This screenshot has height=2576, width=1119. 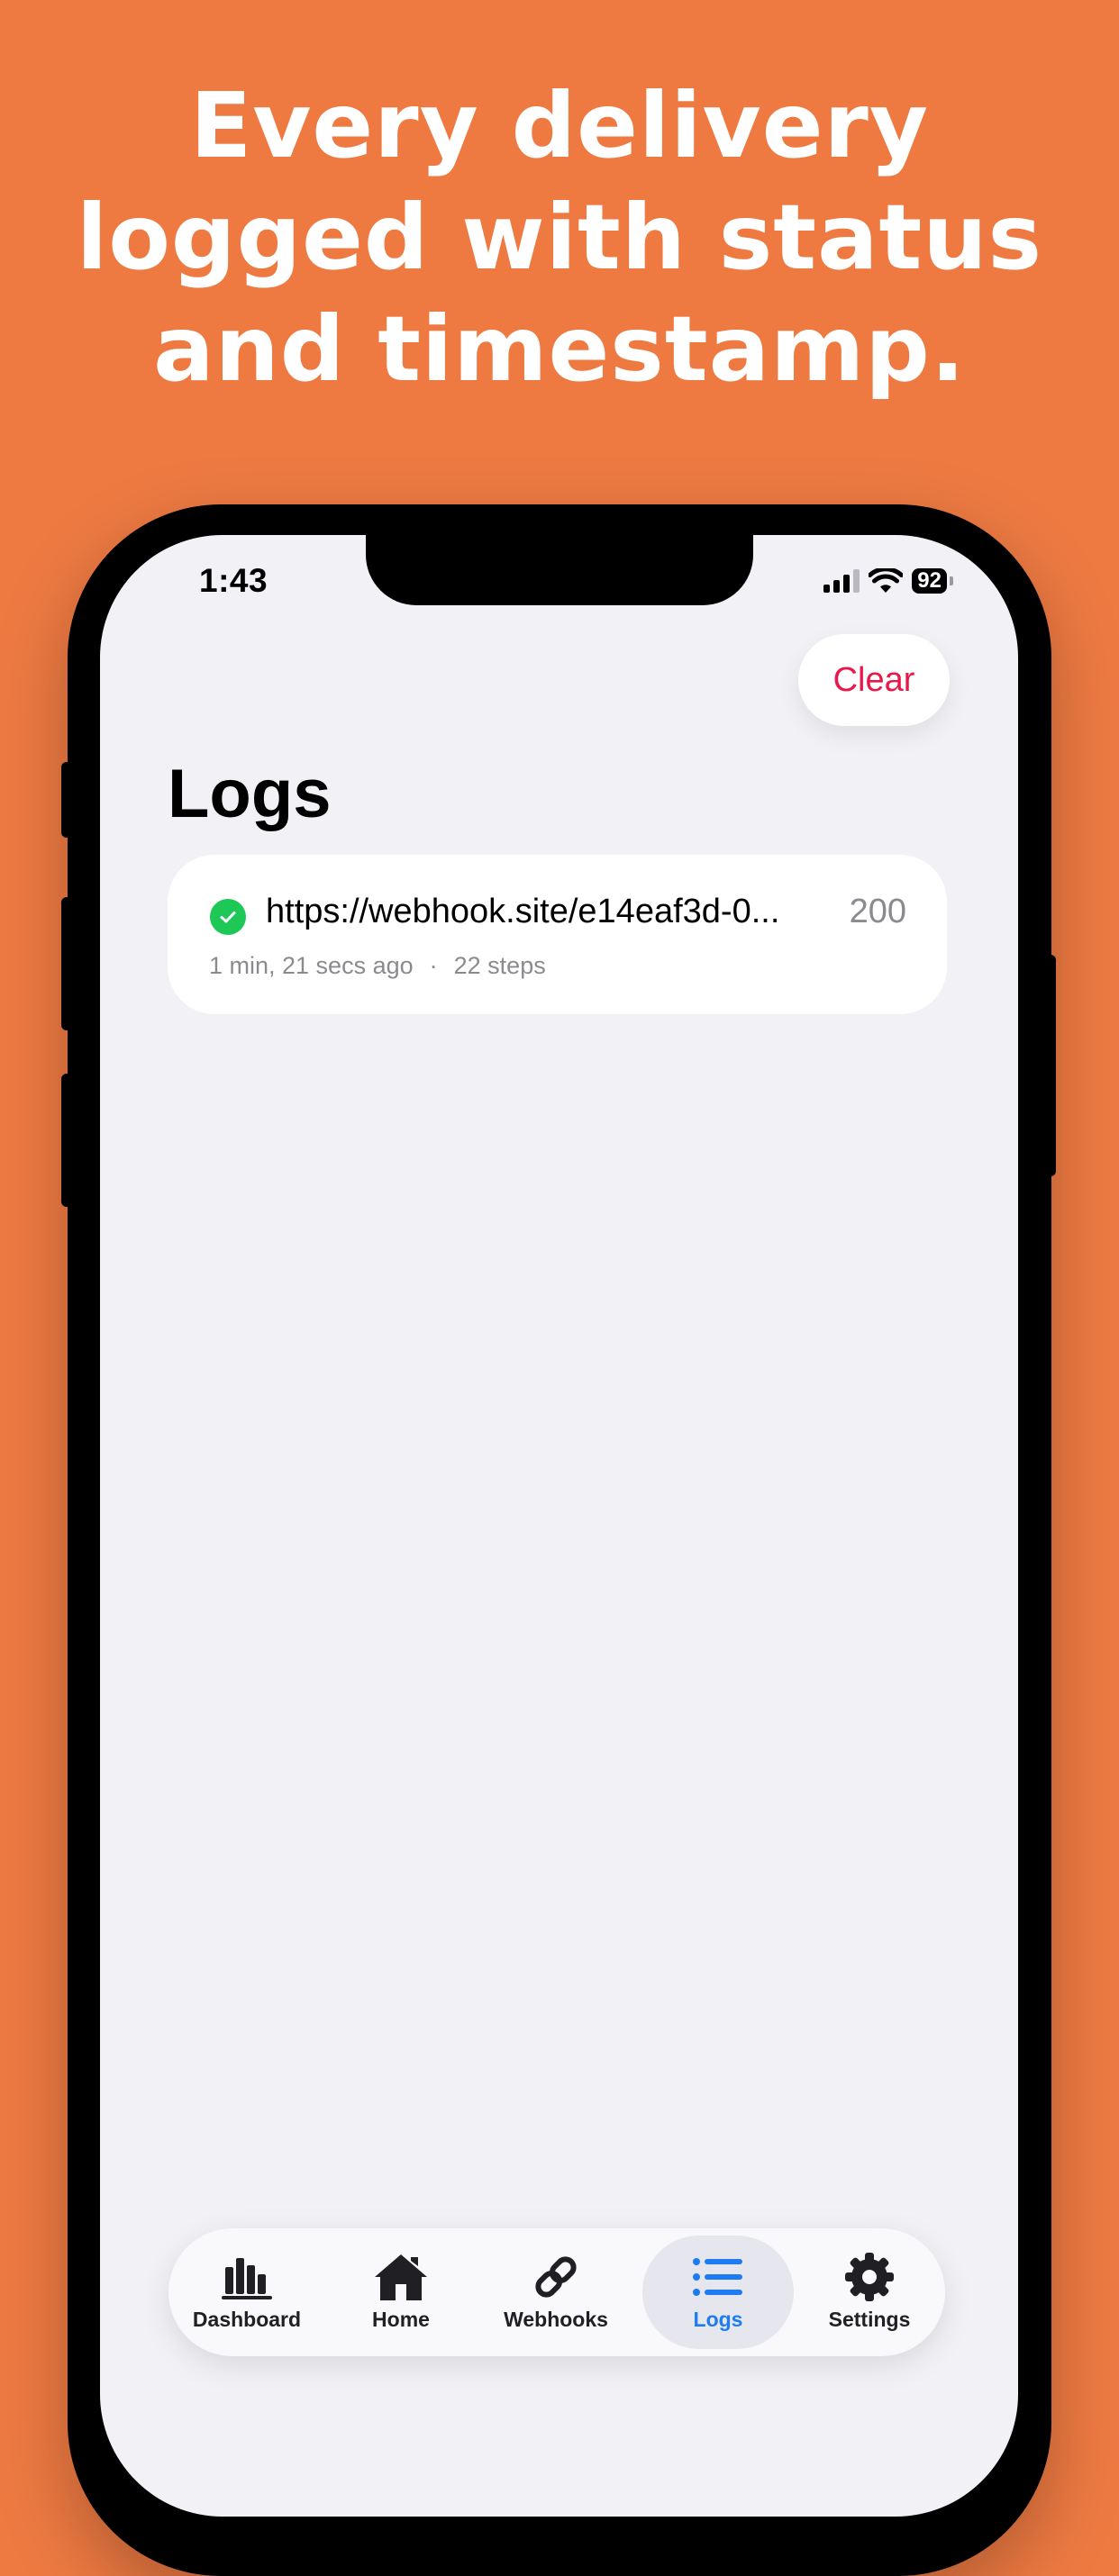 I want to click on volume-down-button, so click(x=66, y=1140).